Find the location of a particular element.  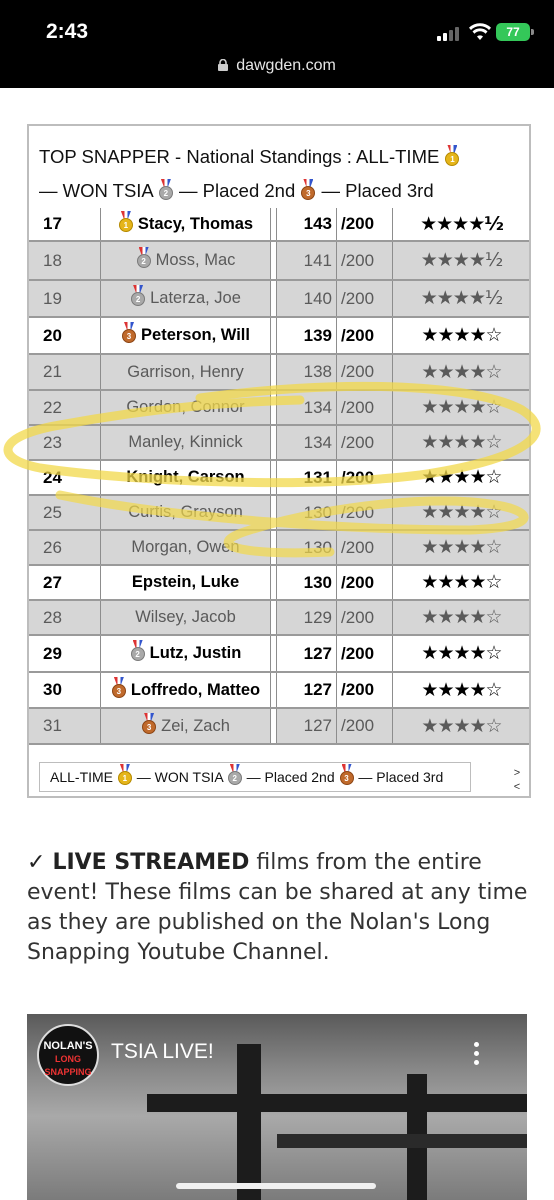

table-row: 17 1 Stacy, Thomas 143/200 ★★★★½ is located at coordinates (279, 225).